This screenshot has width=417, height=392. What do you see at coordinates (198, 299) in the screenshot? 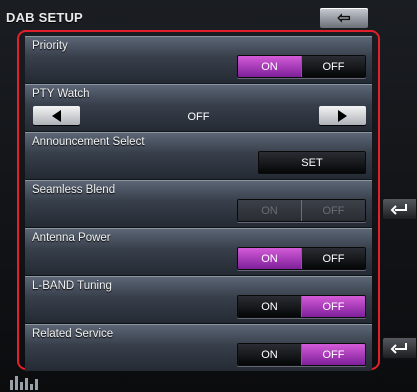
I see `row-lband-tuning: L-BAND Tuning ON OFF` at bounding box center [198, 299].